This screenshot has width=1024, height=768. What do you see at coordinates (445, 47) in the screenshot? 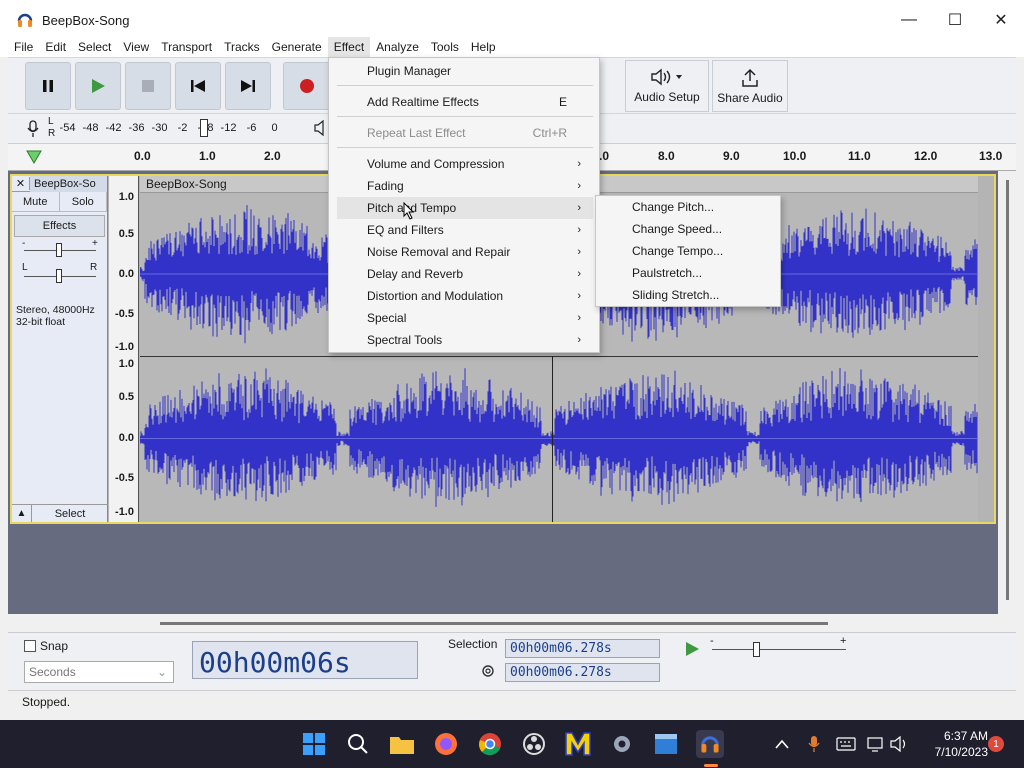
I see `menu-tools: Tools` at bounding box center [445, 47].